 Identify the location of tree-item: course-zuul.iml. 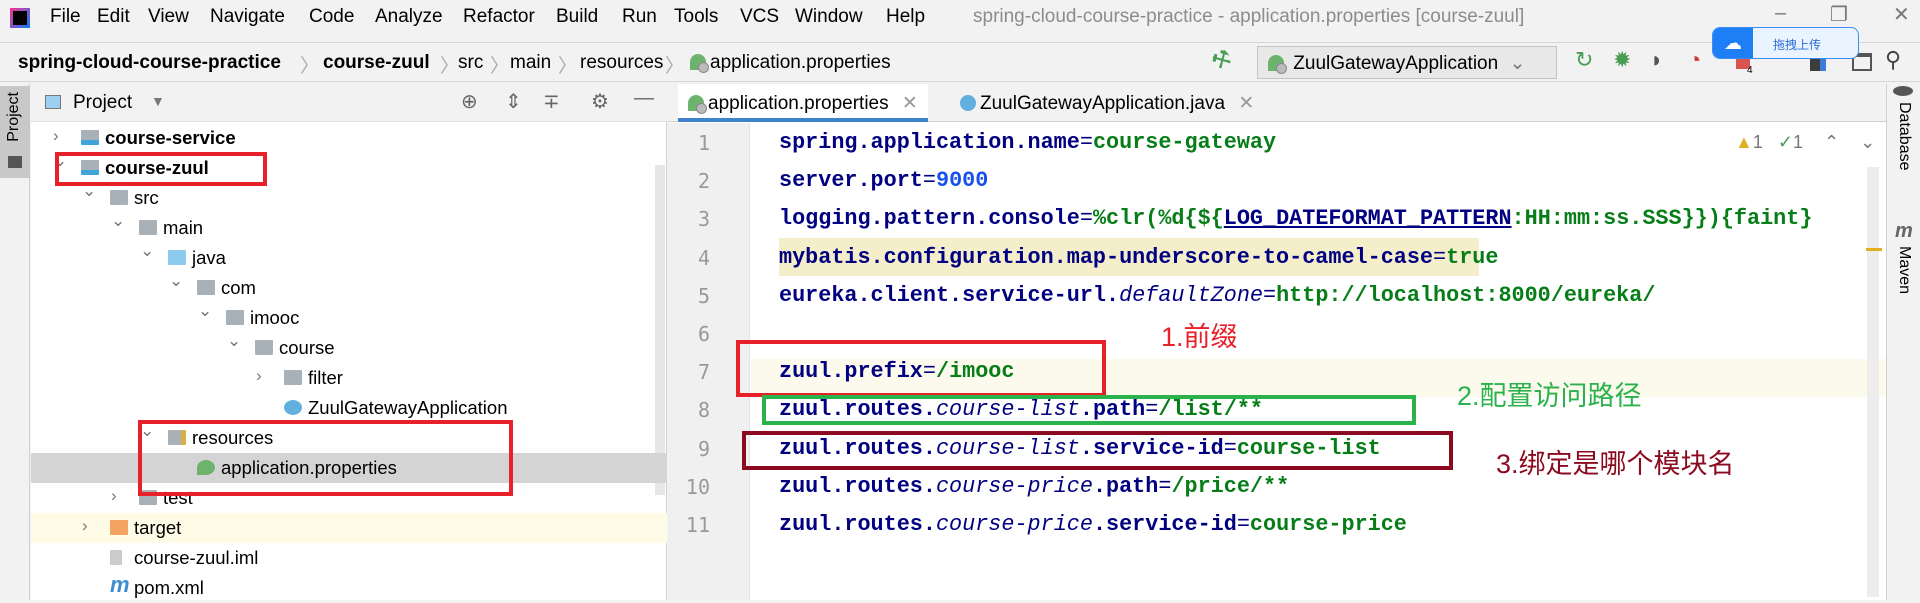
(349, 558).